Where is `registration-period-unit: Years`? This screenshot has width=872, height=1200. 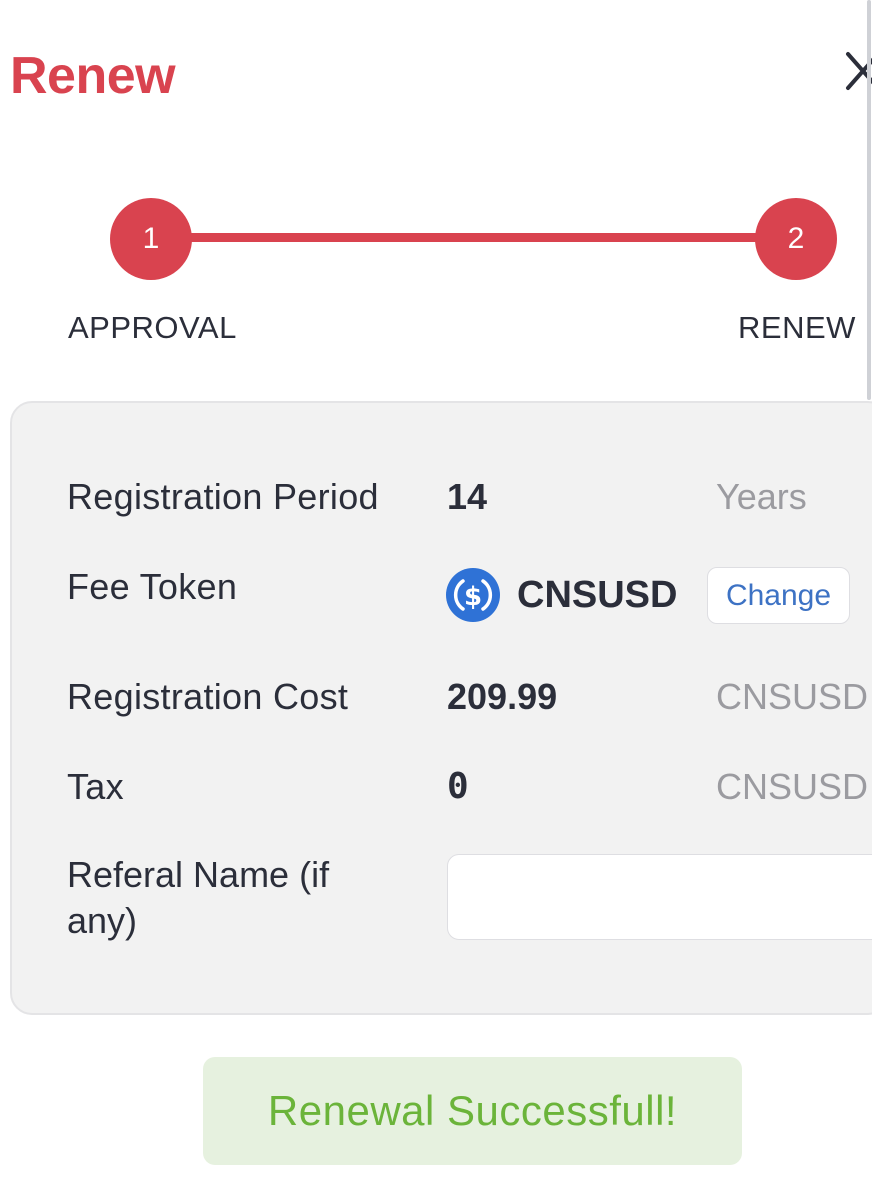
registration-period-unit: Years is located at coordinates (761, 496).